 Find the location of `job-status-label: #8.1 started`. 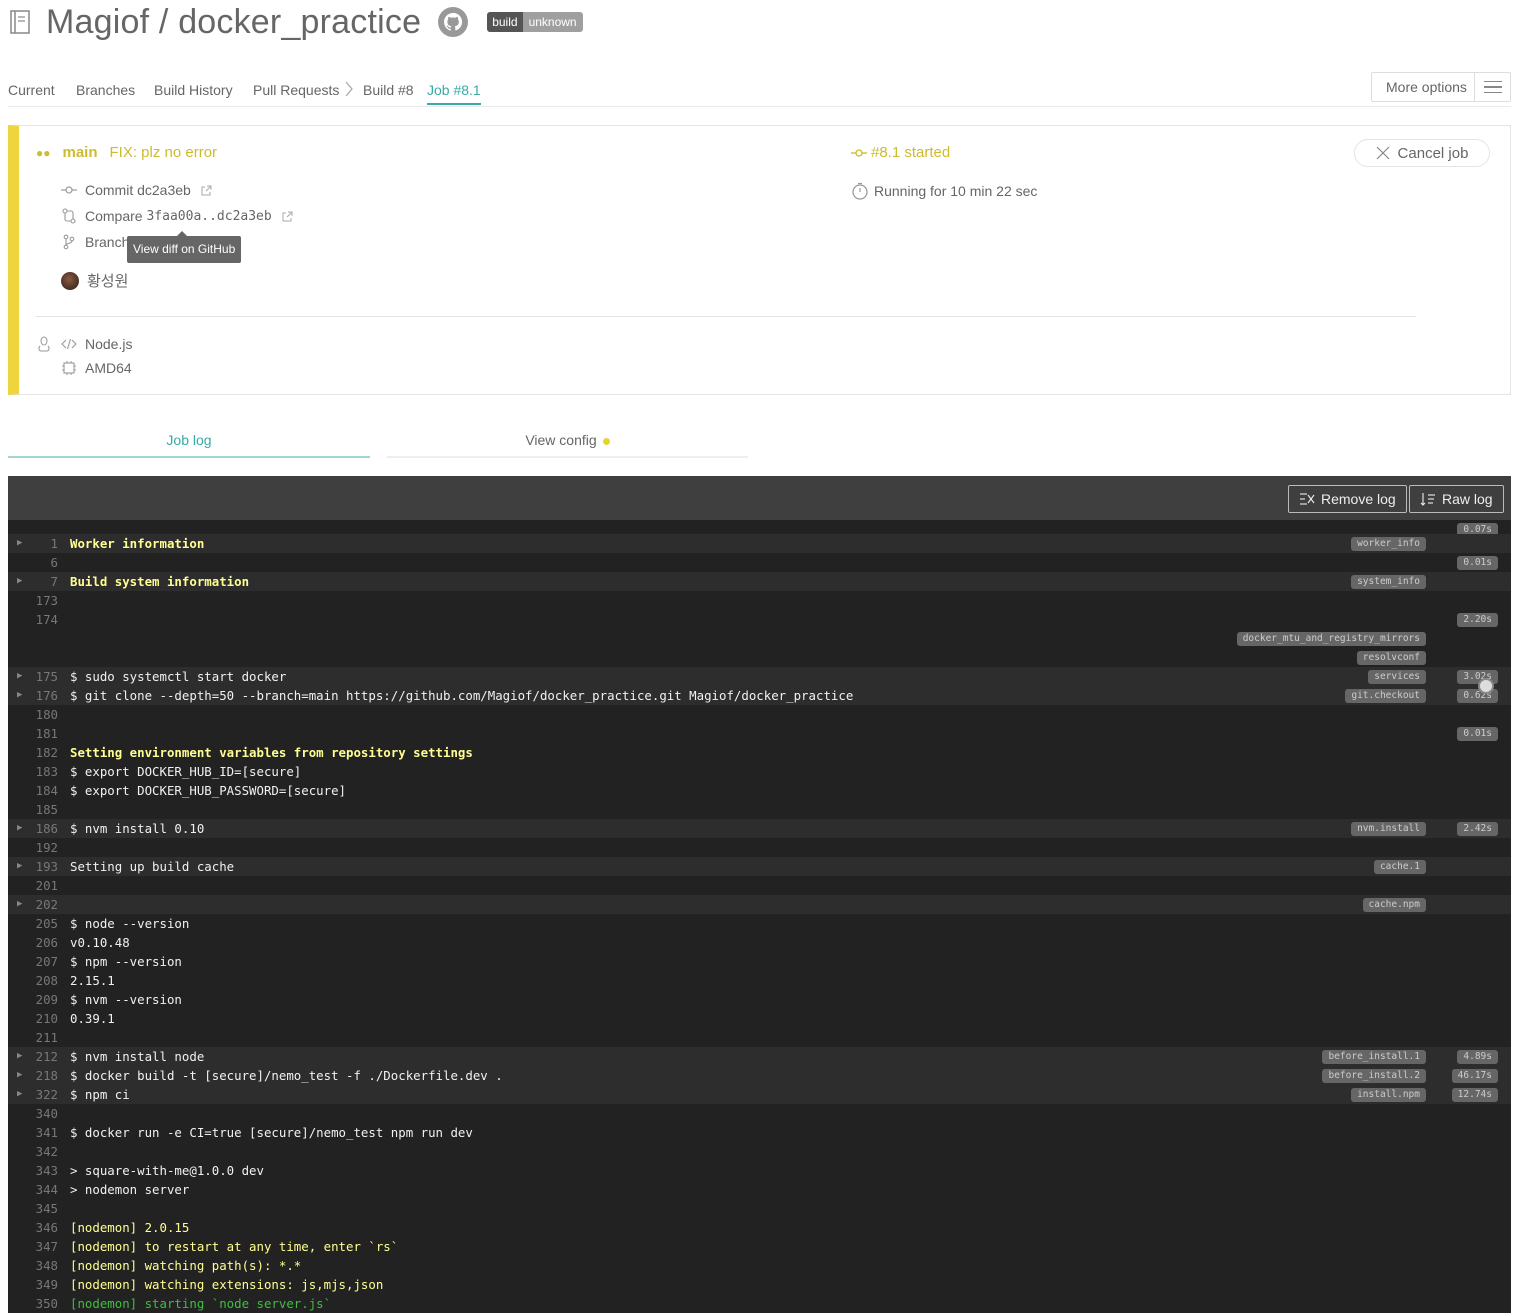

job-status-label: #8.1 started is located at coordinates (911, 152).